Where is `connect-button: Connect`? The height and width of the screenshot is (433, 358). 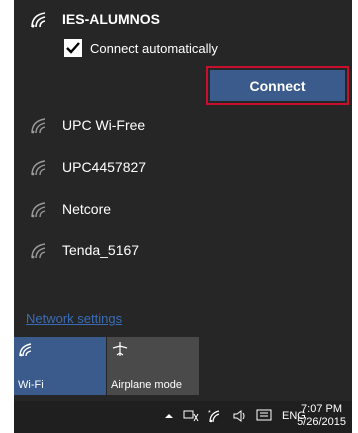
connect-button: Connect is located at coordinates (277, 85).